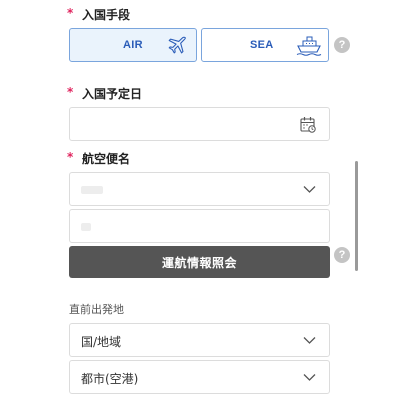 This screenshot has width=400, height=400. I want to click on flight-label-text: 航空便名, so click(106, 159).